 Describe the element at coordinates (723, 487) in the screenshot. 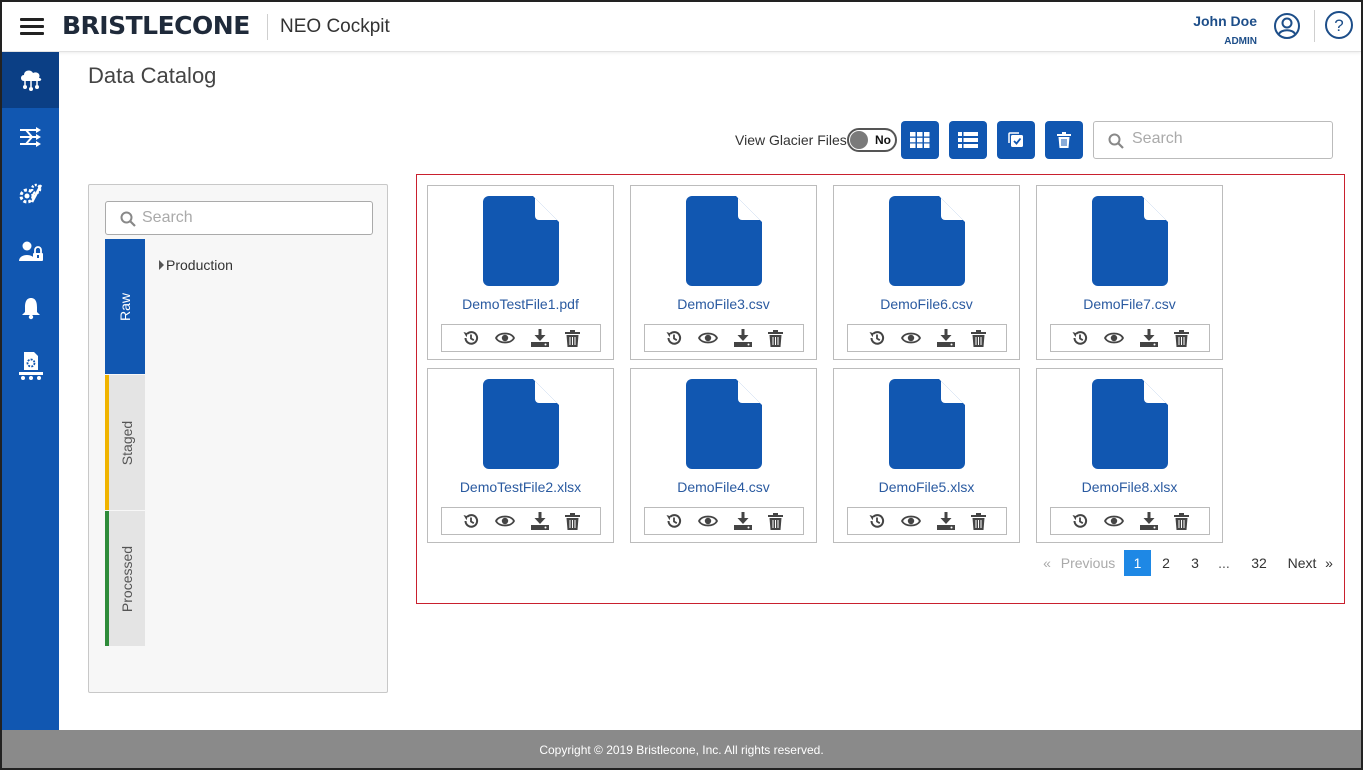

I see `file-name-link: DemoFile4.csv` at that location.